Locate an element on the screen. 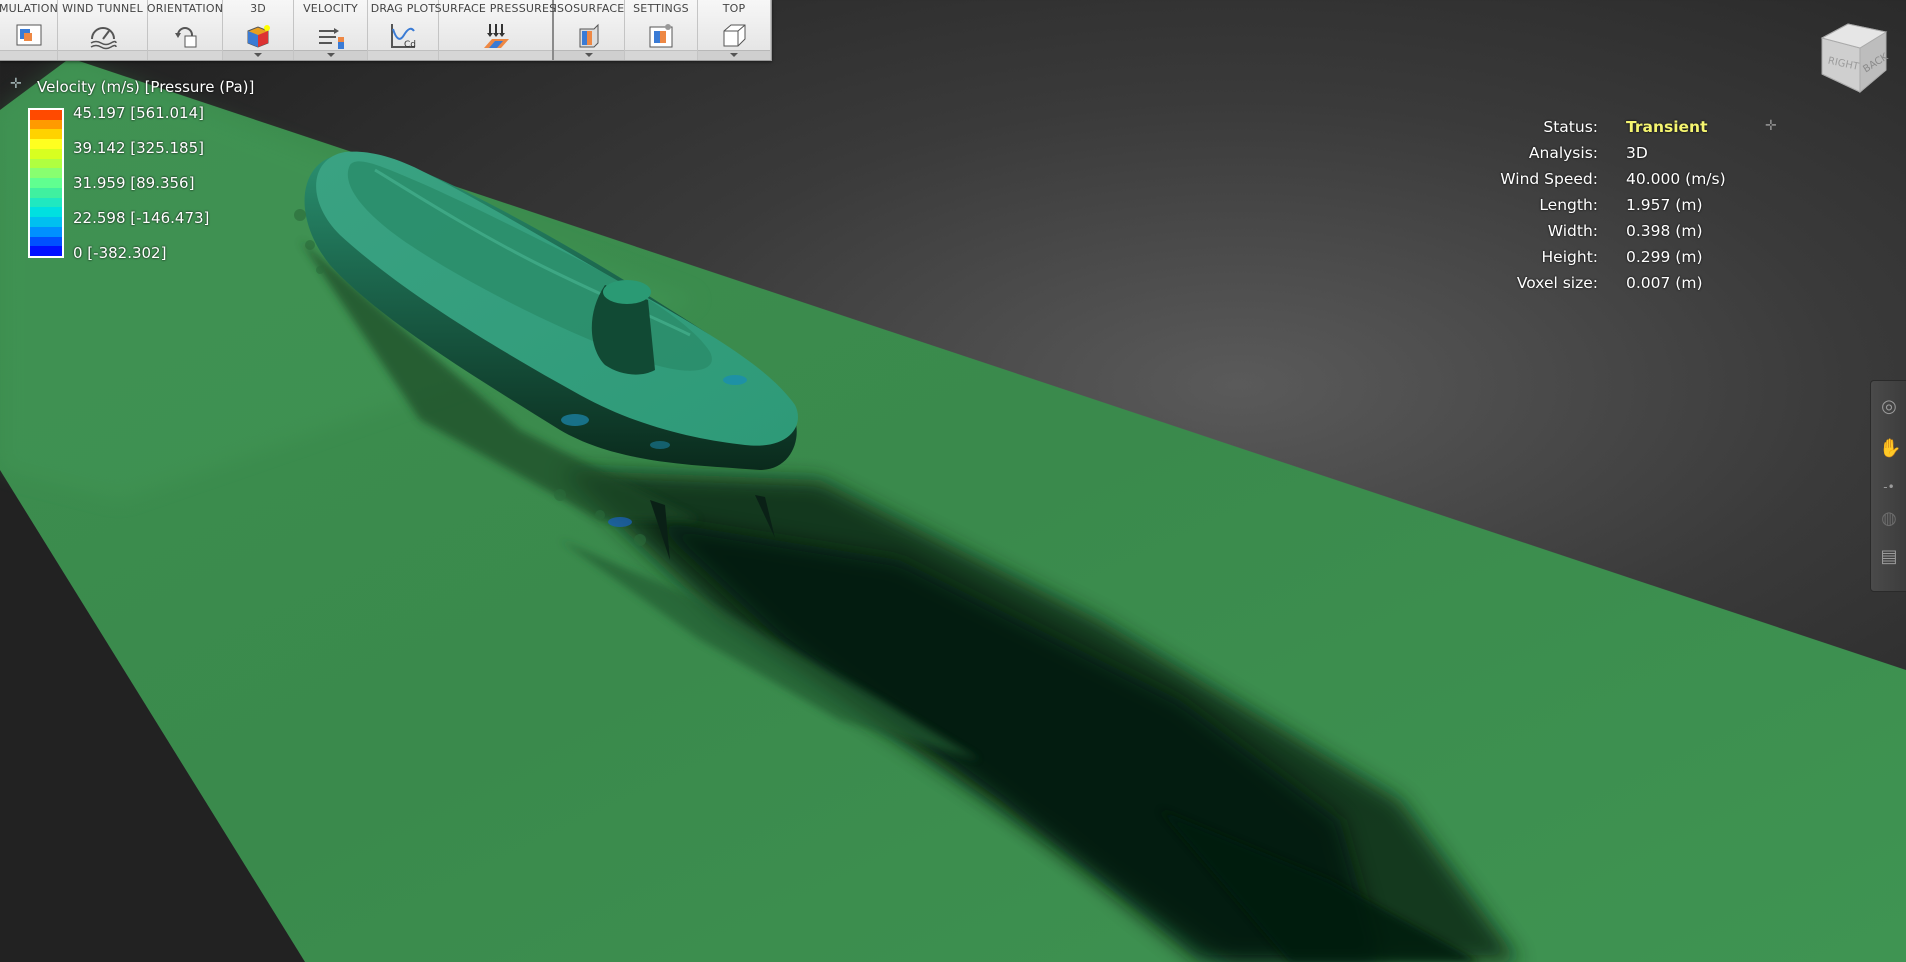 The image size is (1906, 962). legend-color-scale is located at coordinates (46, 183).